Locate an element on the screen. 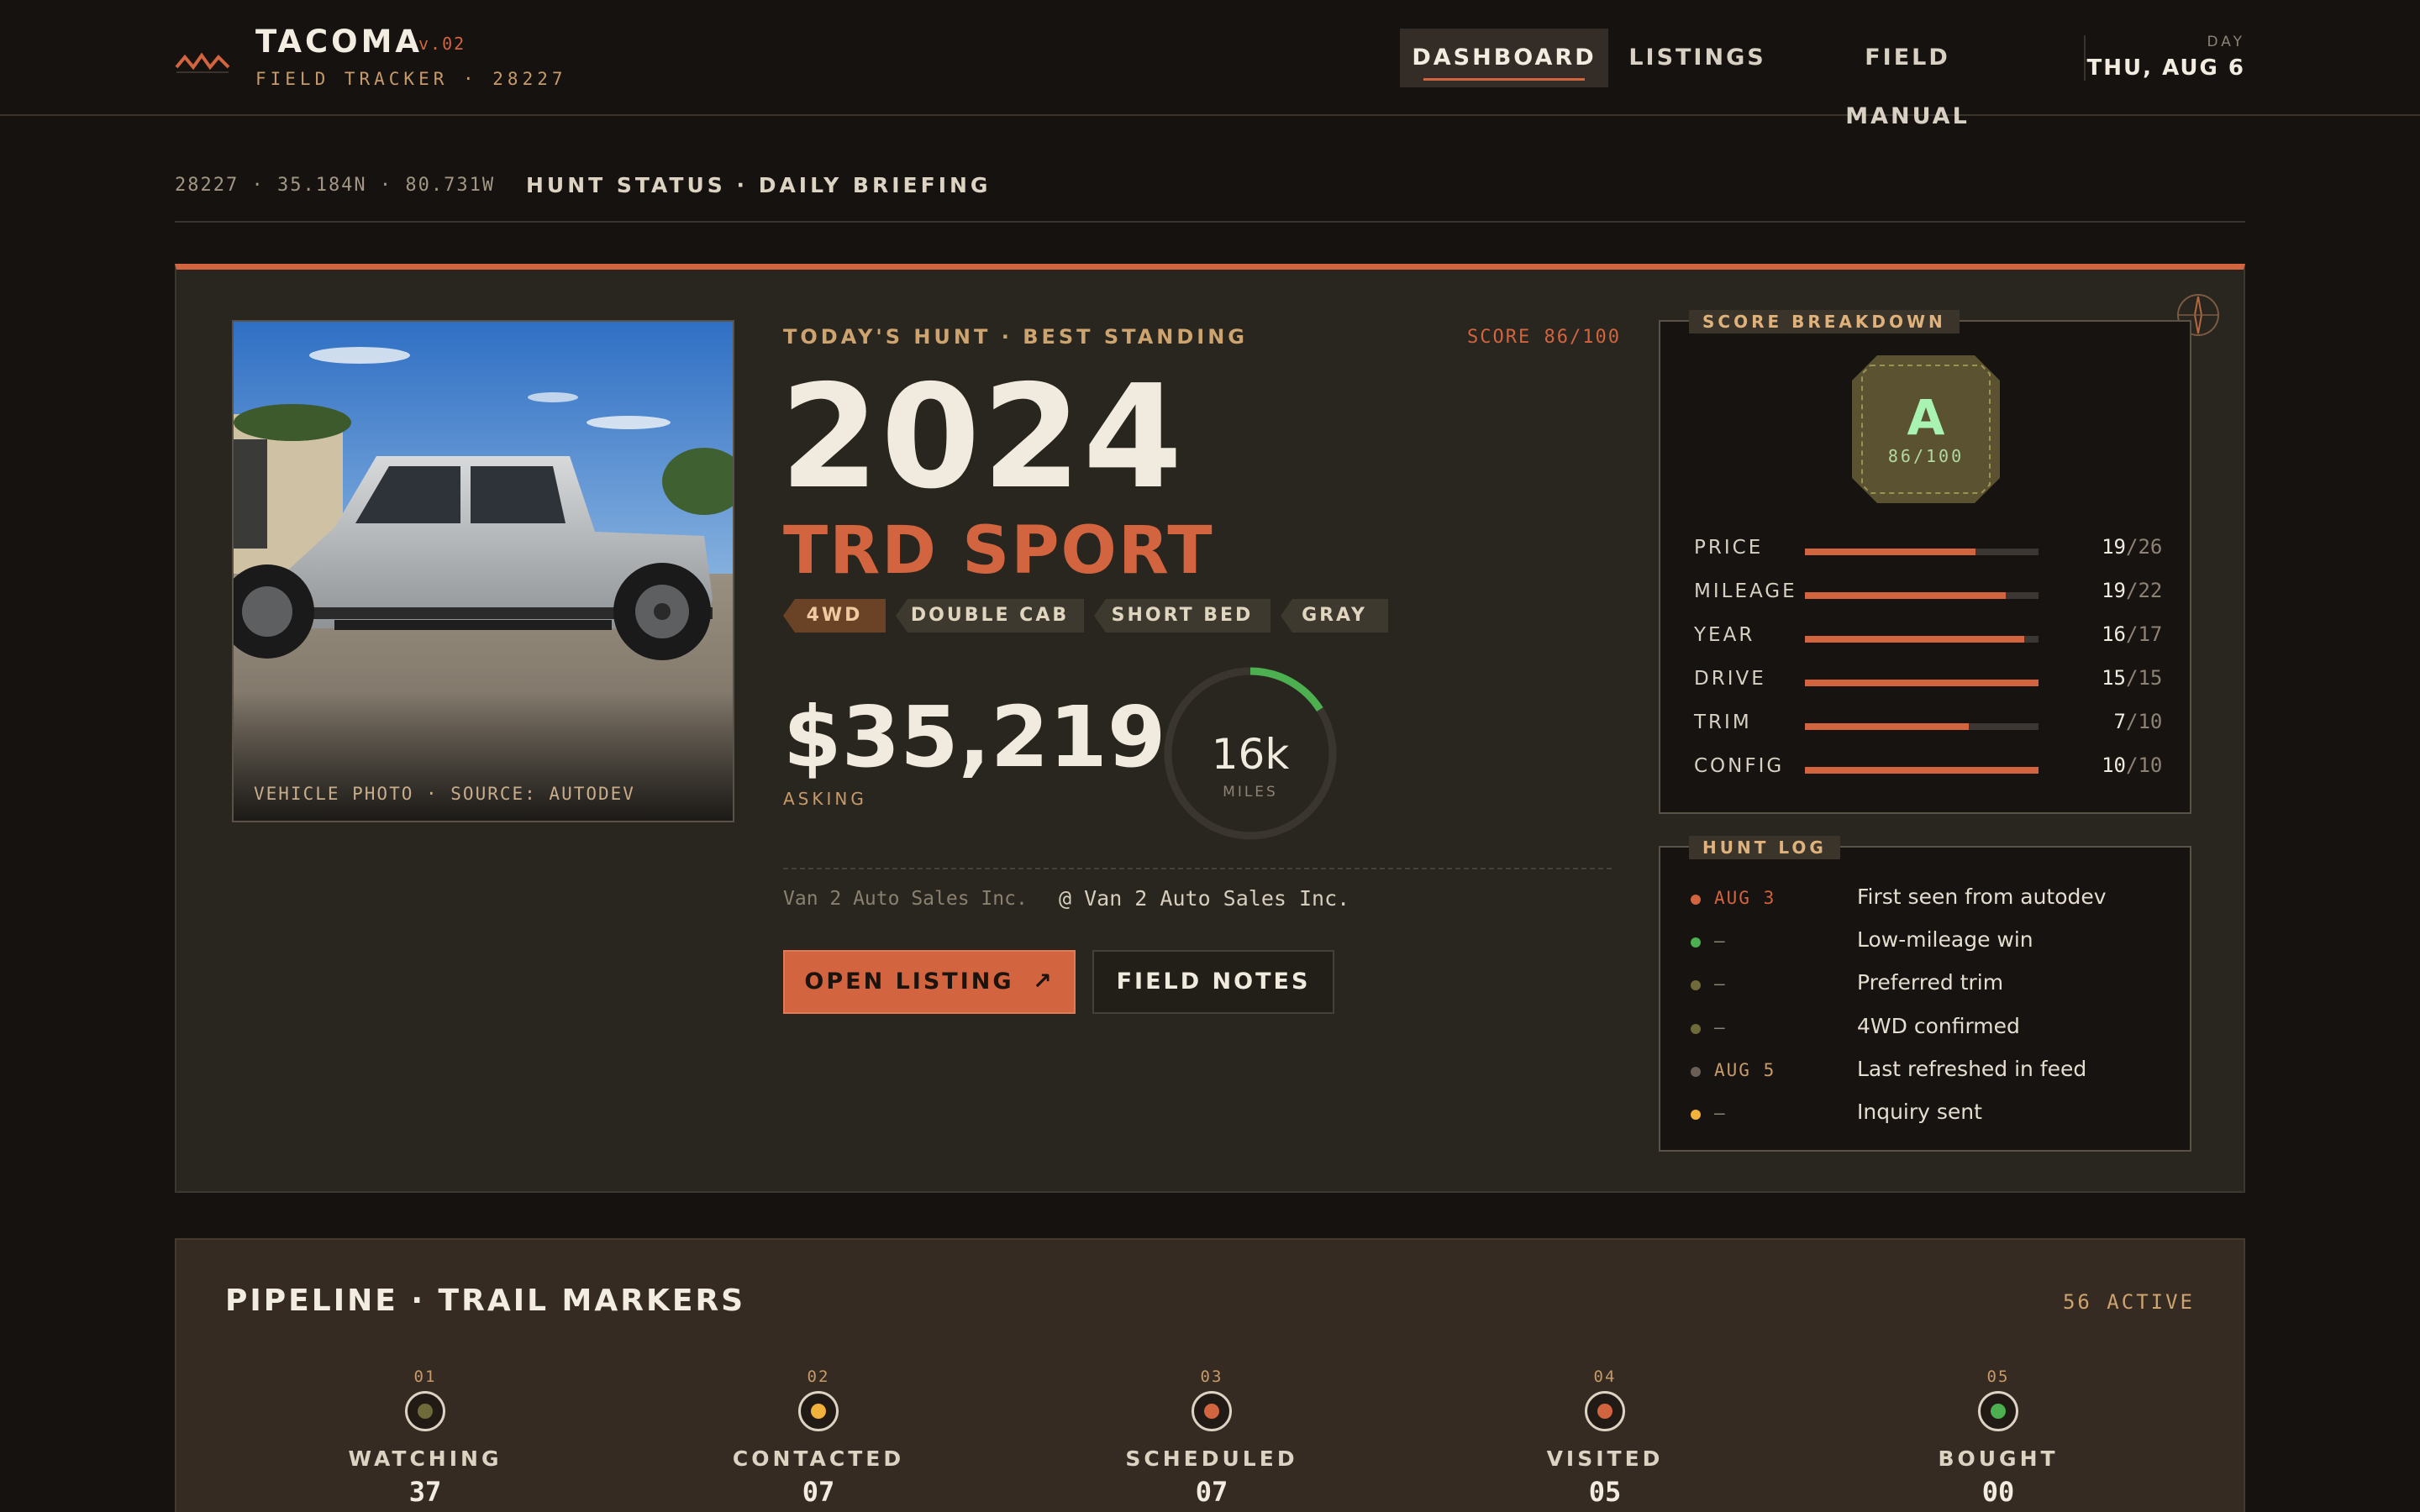 The height and width of the screenshot is (1512, 2420). pipeline-active-count: 56 ACTIVE is located at coordinates (2128, 1302).